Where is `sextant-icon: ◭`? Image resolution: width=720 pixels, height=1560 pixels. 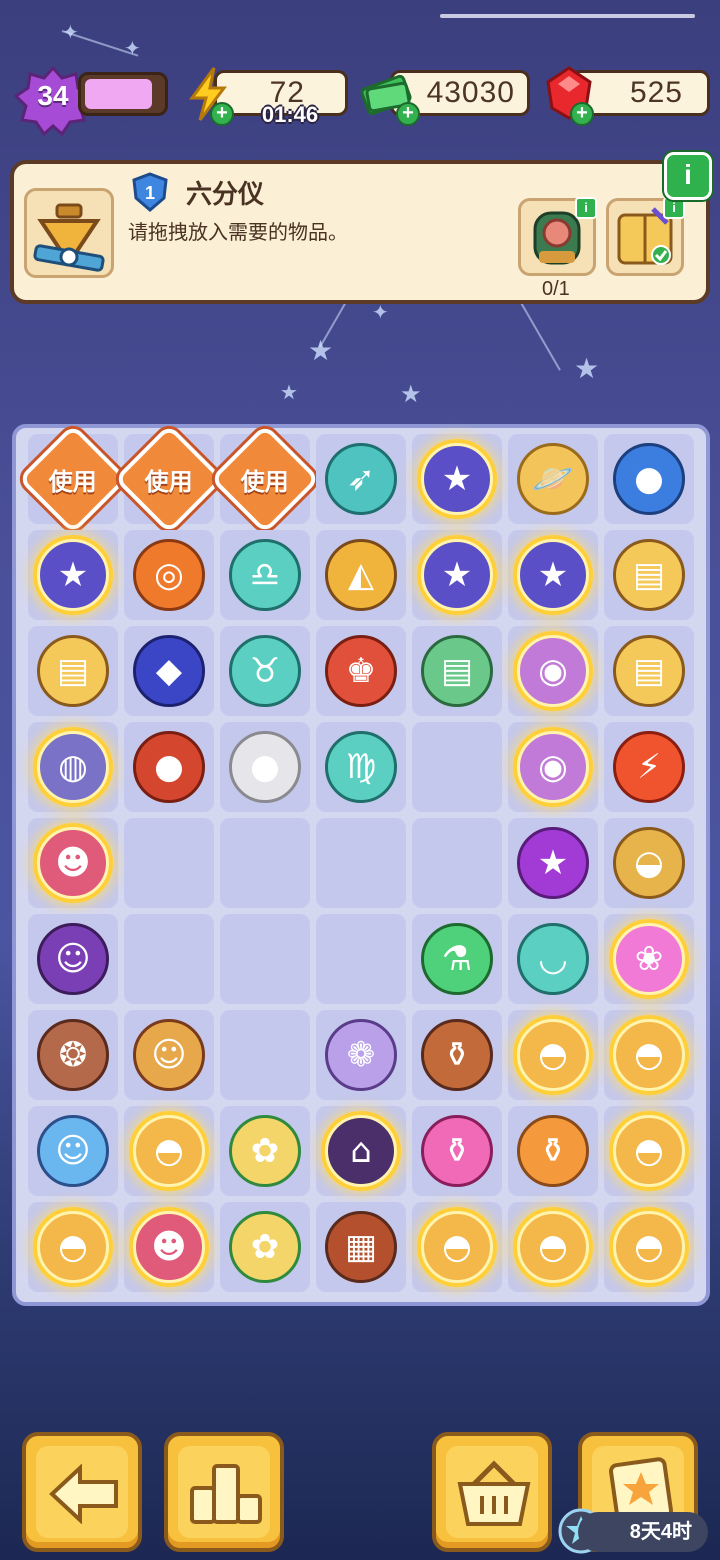
sextant-icon: ◭ is located at coordinates (361, 575).